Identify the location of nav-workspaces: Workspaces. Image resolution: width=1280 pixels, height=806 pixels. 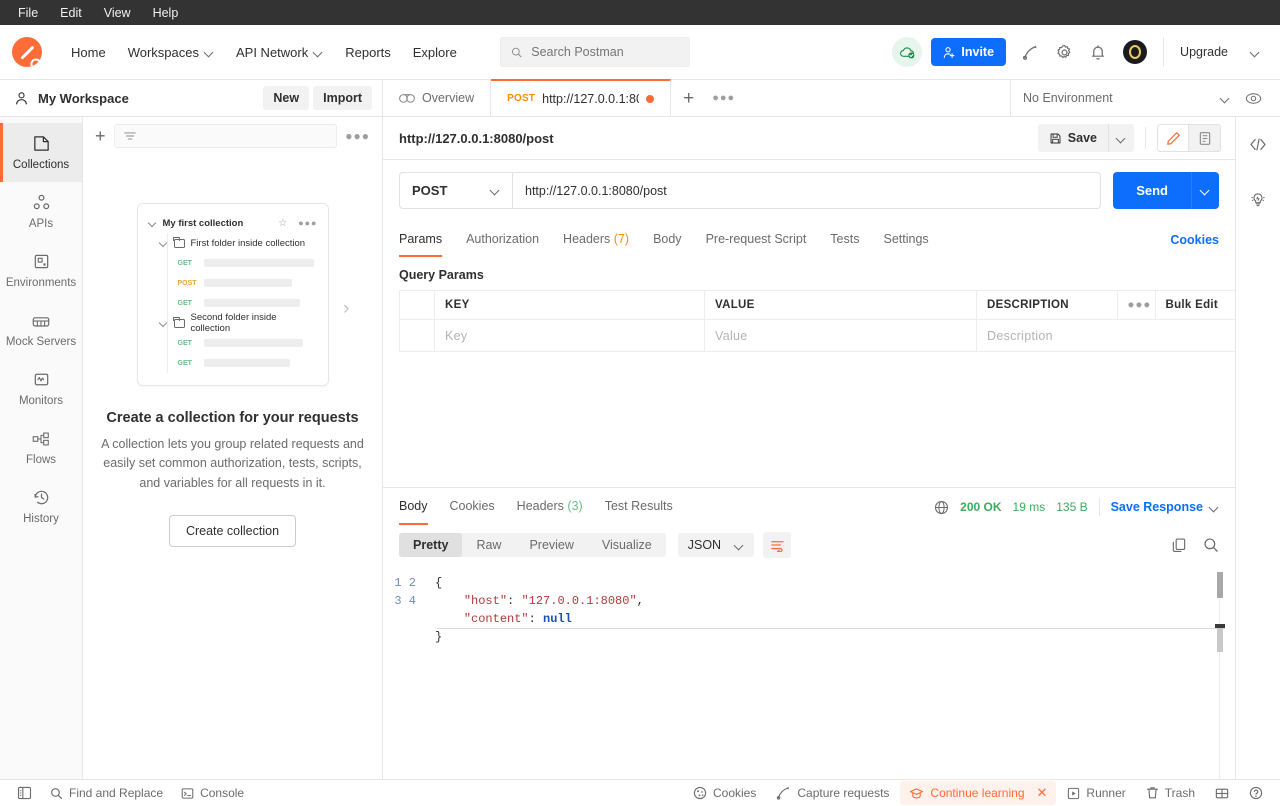
(171, 52).